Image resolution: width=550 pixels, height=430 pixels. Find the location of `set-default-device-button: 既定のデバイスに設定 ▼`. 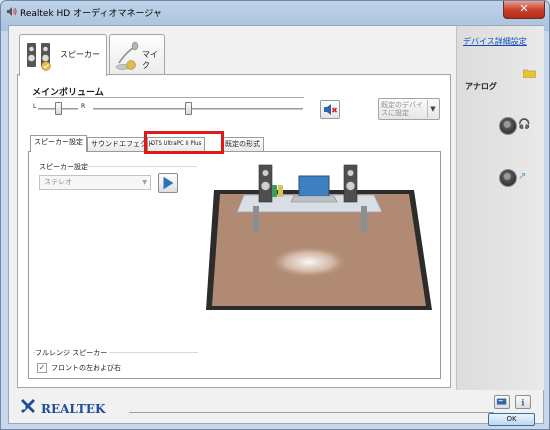

set-default-device-button: 既定のデバイスに設定 ▼ is located at coordinates (409, 109).